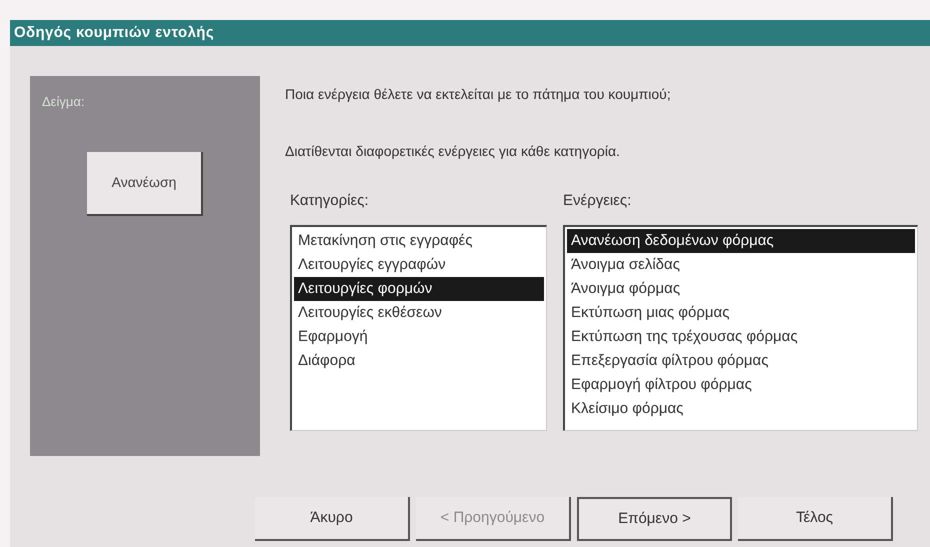 The width and height of the screenshot is (930, 547). I want to click on list-item: Εκτύπωση της τρέχουσας φόρμας, so click(741, 336).